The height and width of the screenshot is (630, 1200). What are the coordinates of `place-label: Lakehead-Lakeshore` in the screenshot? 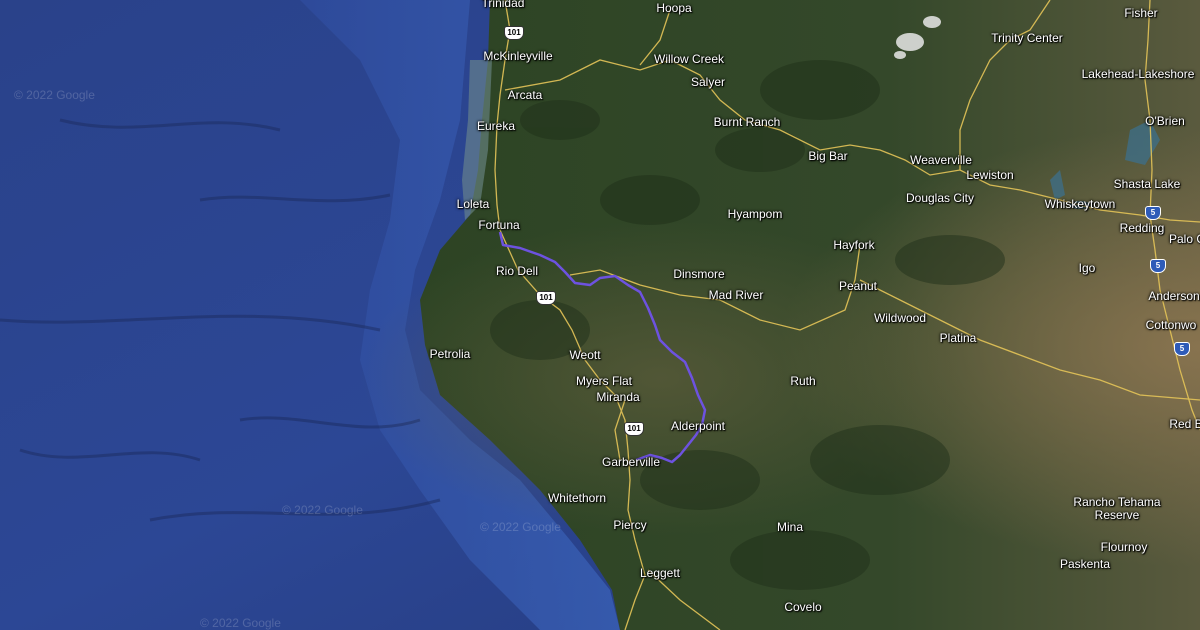 It's located at (1138, 74).